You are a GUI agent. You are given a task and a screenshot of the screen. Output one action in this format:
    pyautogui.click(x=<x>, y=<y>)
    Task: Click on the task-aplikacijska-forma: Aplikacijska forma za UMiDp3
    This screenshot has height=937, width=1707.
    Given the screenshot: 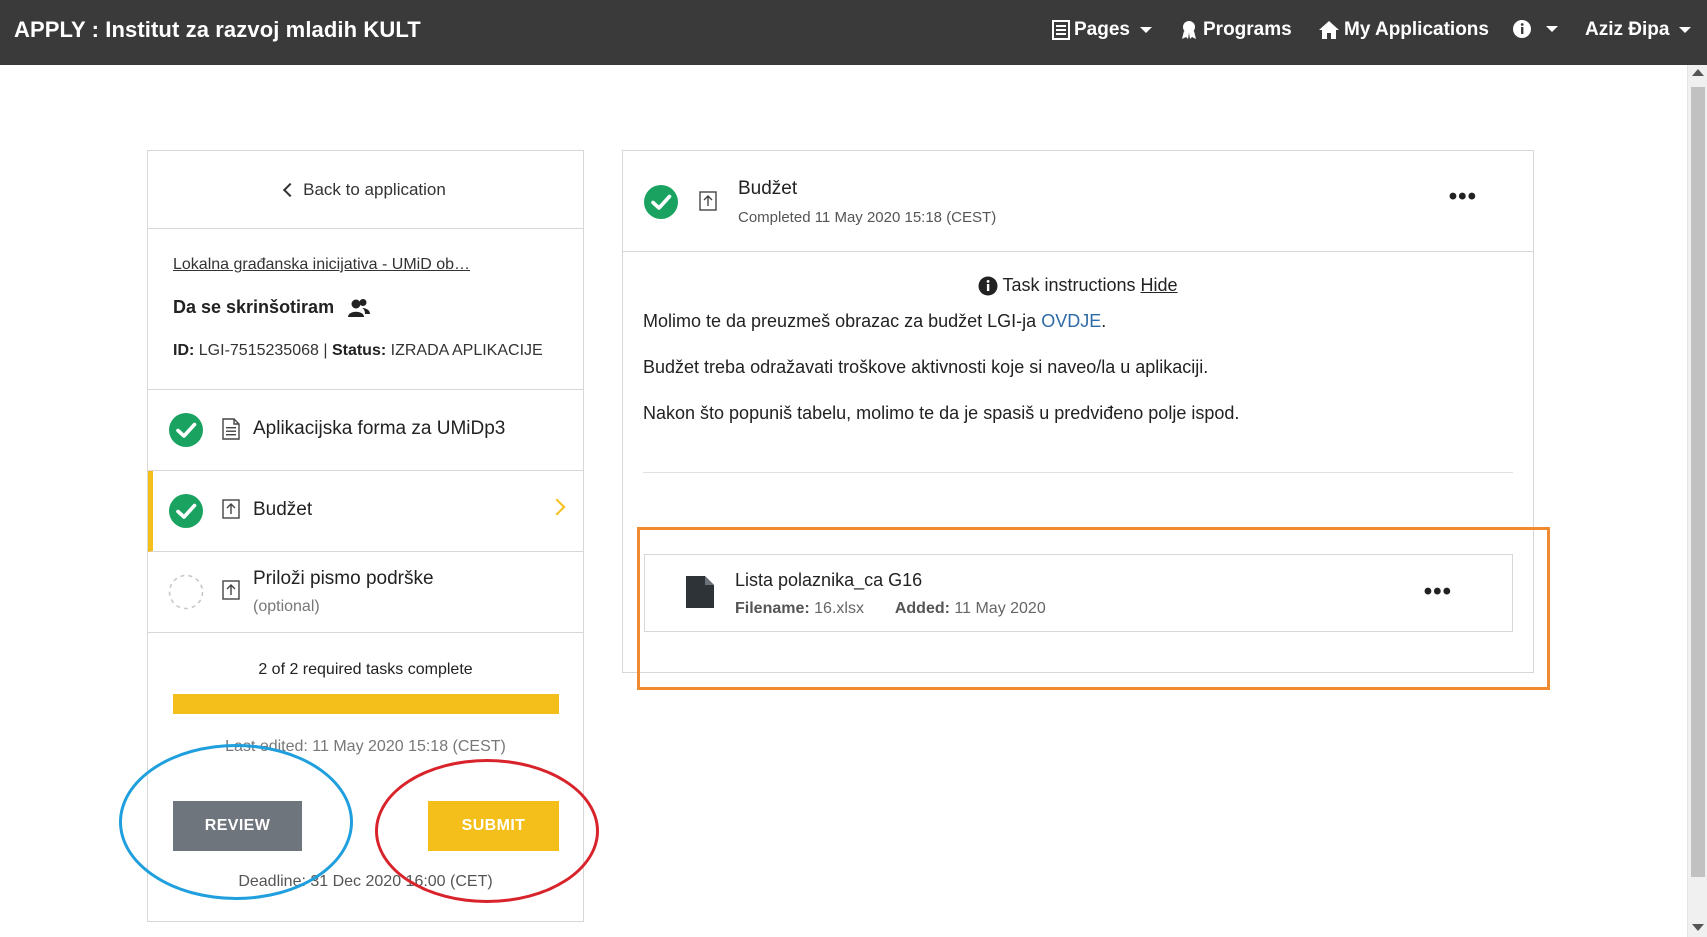 What is the action you would take?
    pyautogui.click(x=365, y=430)
    